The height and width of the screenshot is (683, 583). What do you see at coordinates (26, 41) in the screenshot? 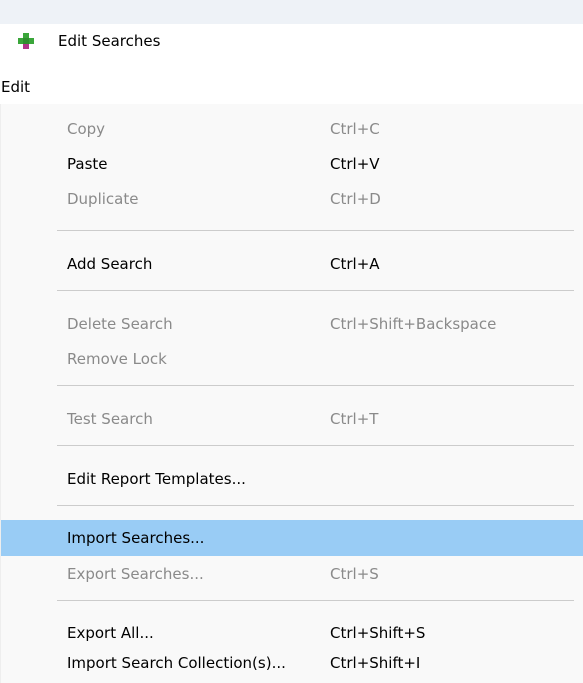
I see `app-cross-icon` at bounding box center [26, 41].